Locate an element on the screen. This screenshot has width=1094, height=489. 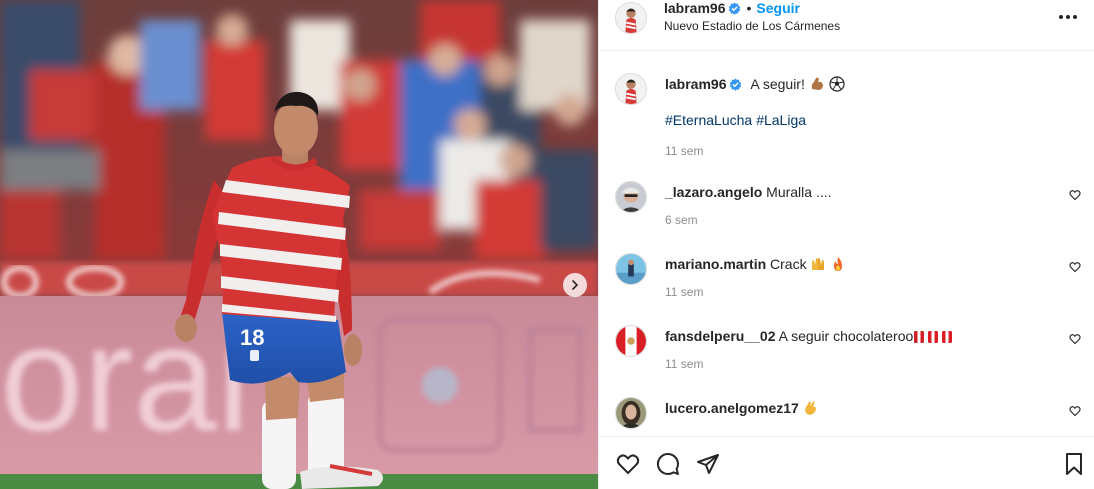
follow-button: Seguir is located at coordinates (778, 8).